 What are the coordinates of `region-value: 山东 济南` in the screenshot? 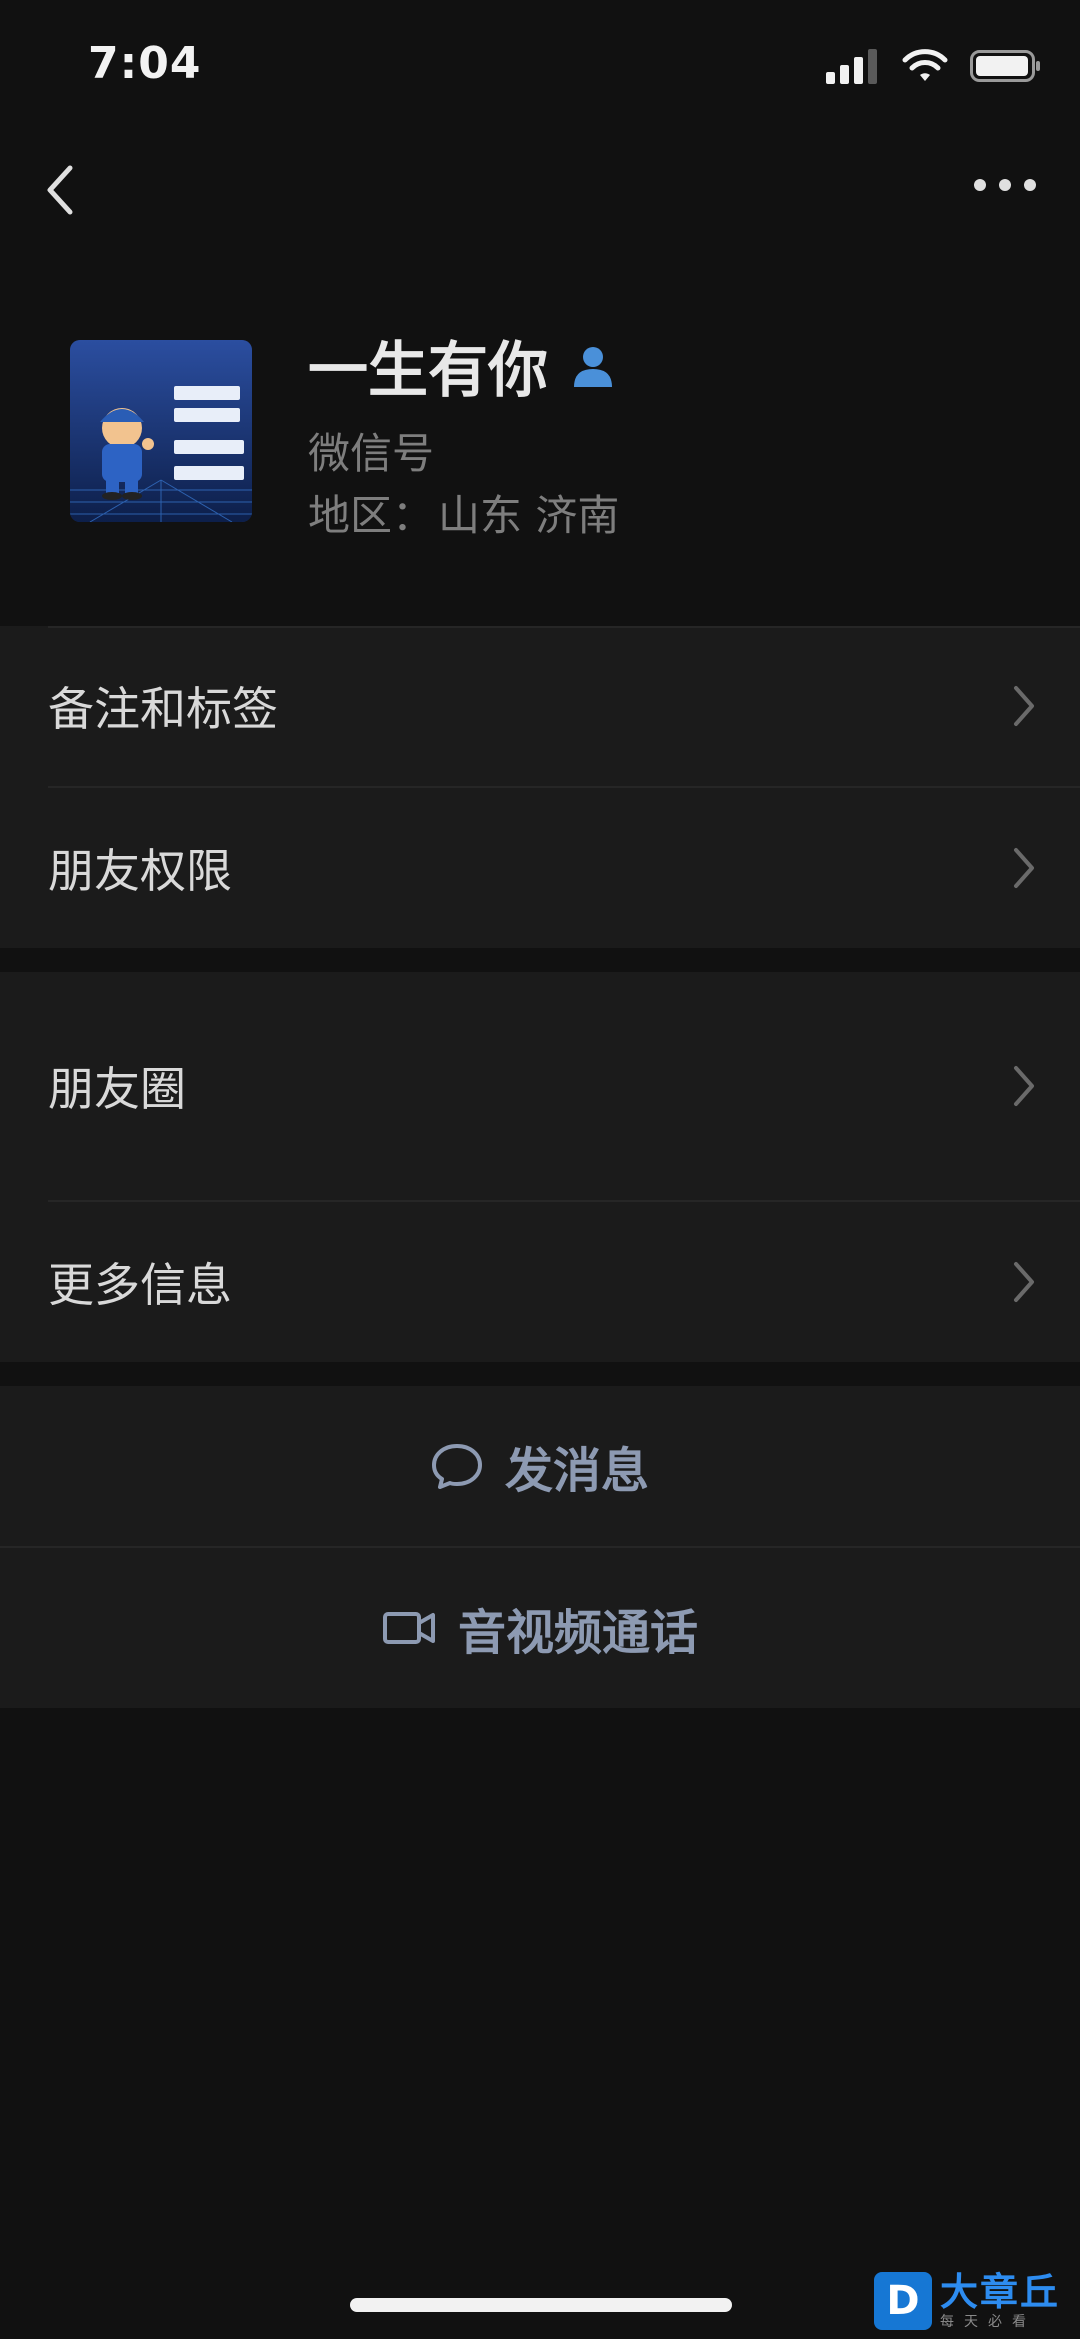 It's located at (529, 515).